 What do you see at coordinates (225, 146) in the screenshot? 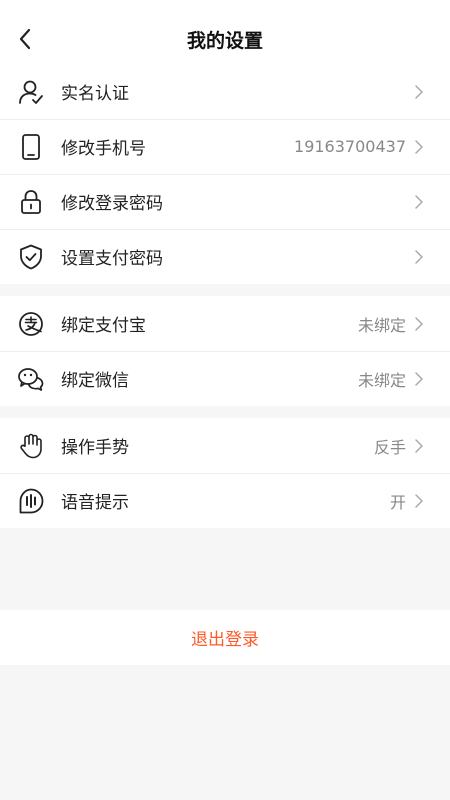
I see `row-change-phone: 修改手机号 19163700437` at bounding box center [225, 146].